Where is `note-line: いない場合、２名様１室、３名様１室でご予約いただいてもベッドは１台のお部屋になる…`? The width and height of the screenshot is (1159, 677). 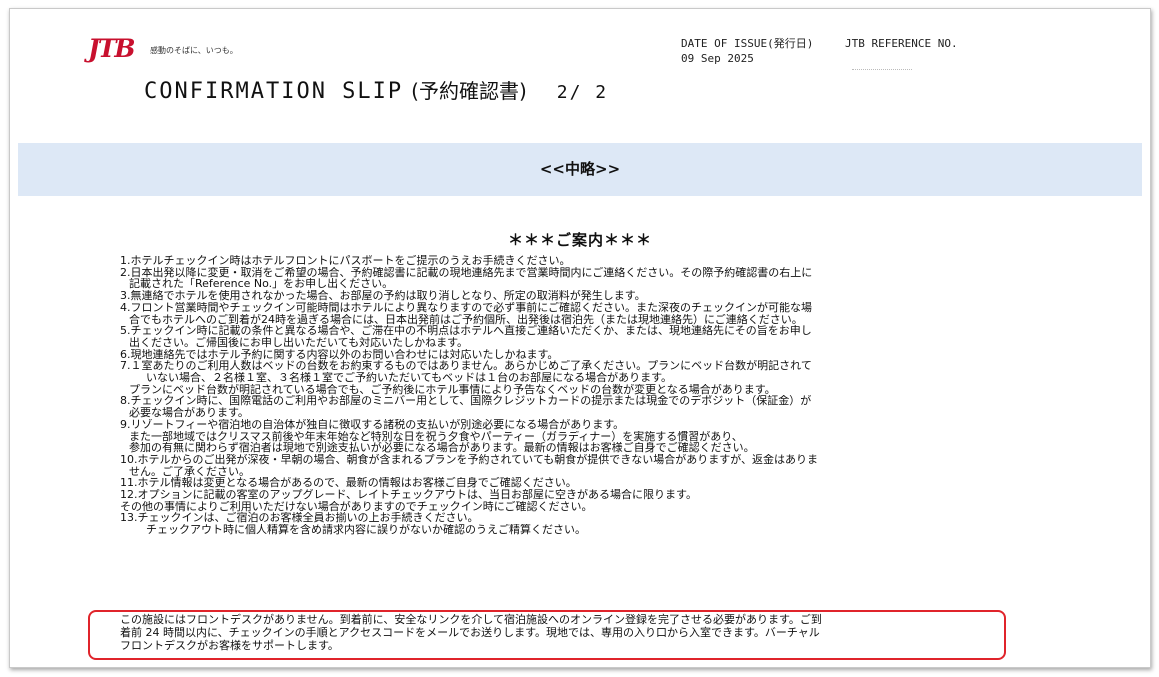 note-line: いない場合、２名様１室、３名様１室でご予約いただいてもベッドは１台のお部屋になる… is located at coordinates (409, 378).